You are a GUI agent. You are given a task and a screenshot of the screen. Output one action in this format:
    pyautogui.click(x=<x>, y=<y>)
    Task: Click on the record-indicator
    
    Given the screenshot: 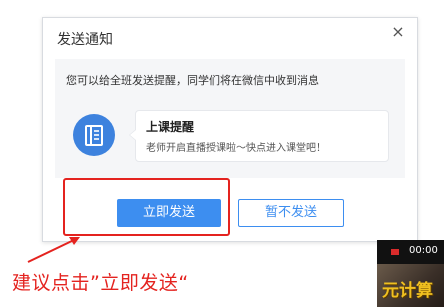 What is the action you would take?
    pyautogui.click(x=395, y=252)
    